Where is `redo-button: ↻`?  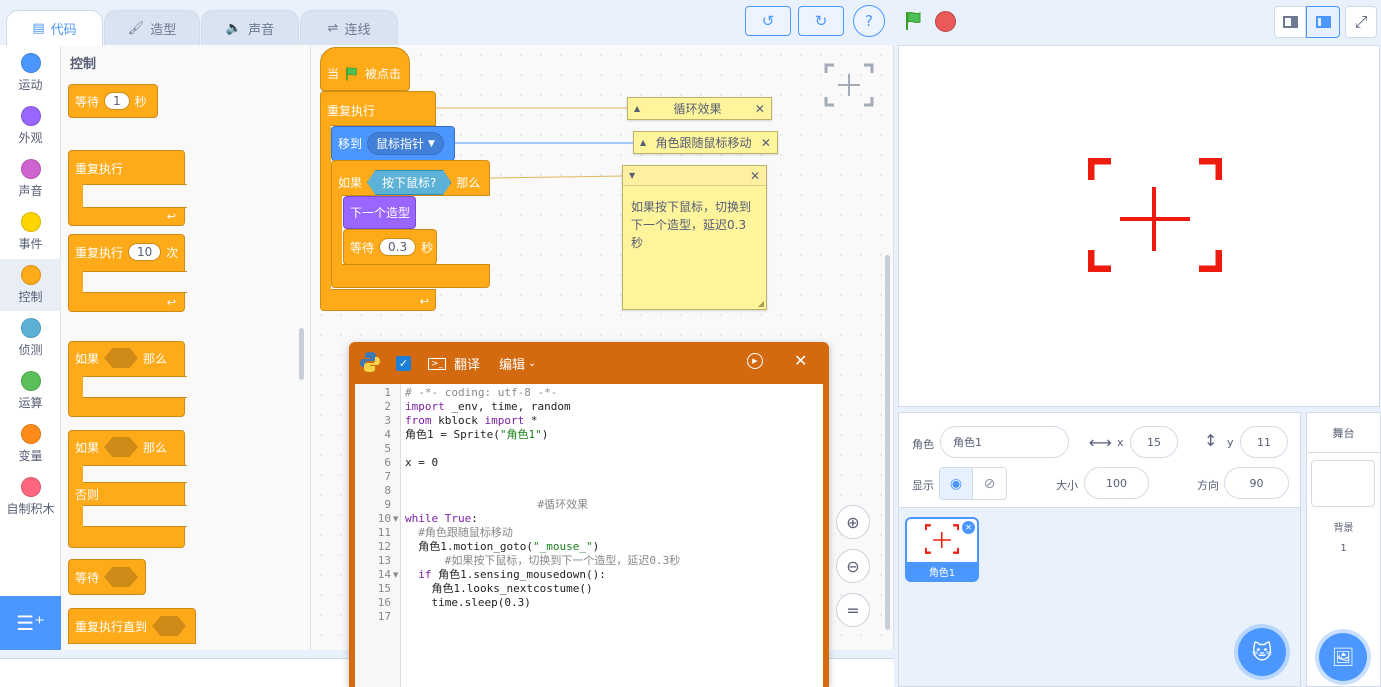 redo-button: ↻ is located at coordinates (821, 21).